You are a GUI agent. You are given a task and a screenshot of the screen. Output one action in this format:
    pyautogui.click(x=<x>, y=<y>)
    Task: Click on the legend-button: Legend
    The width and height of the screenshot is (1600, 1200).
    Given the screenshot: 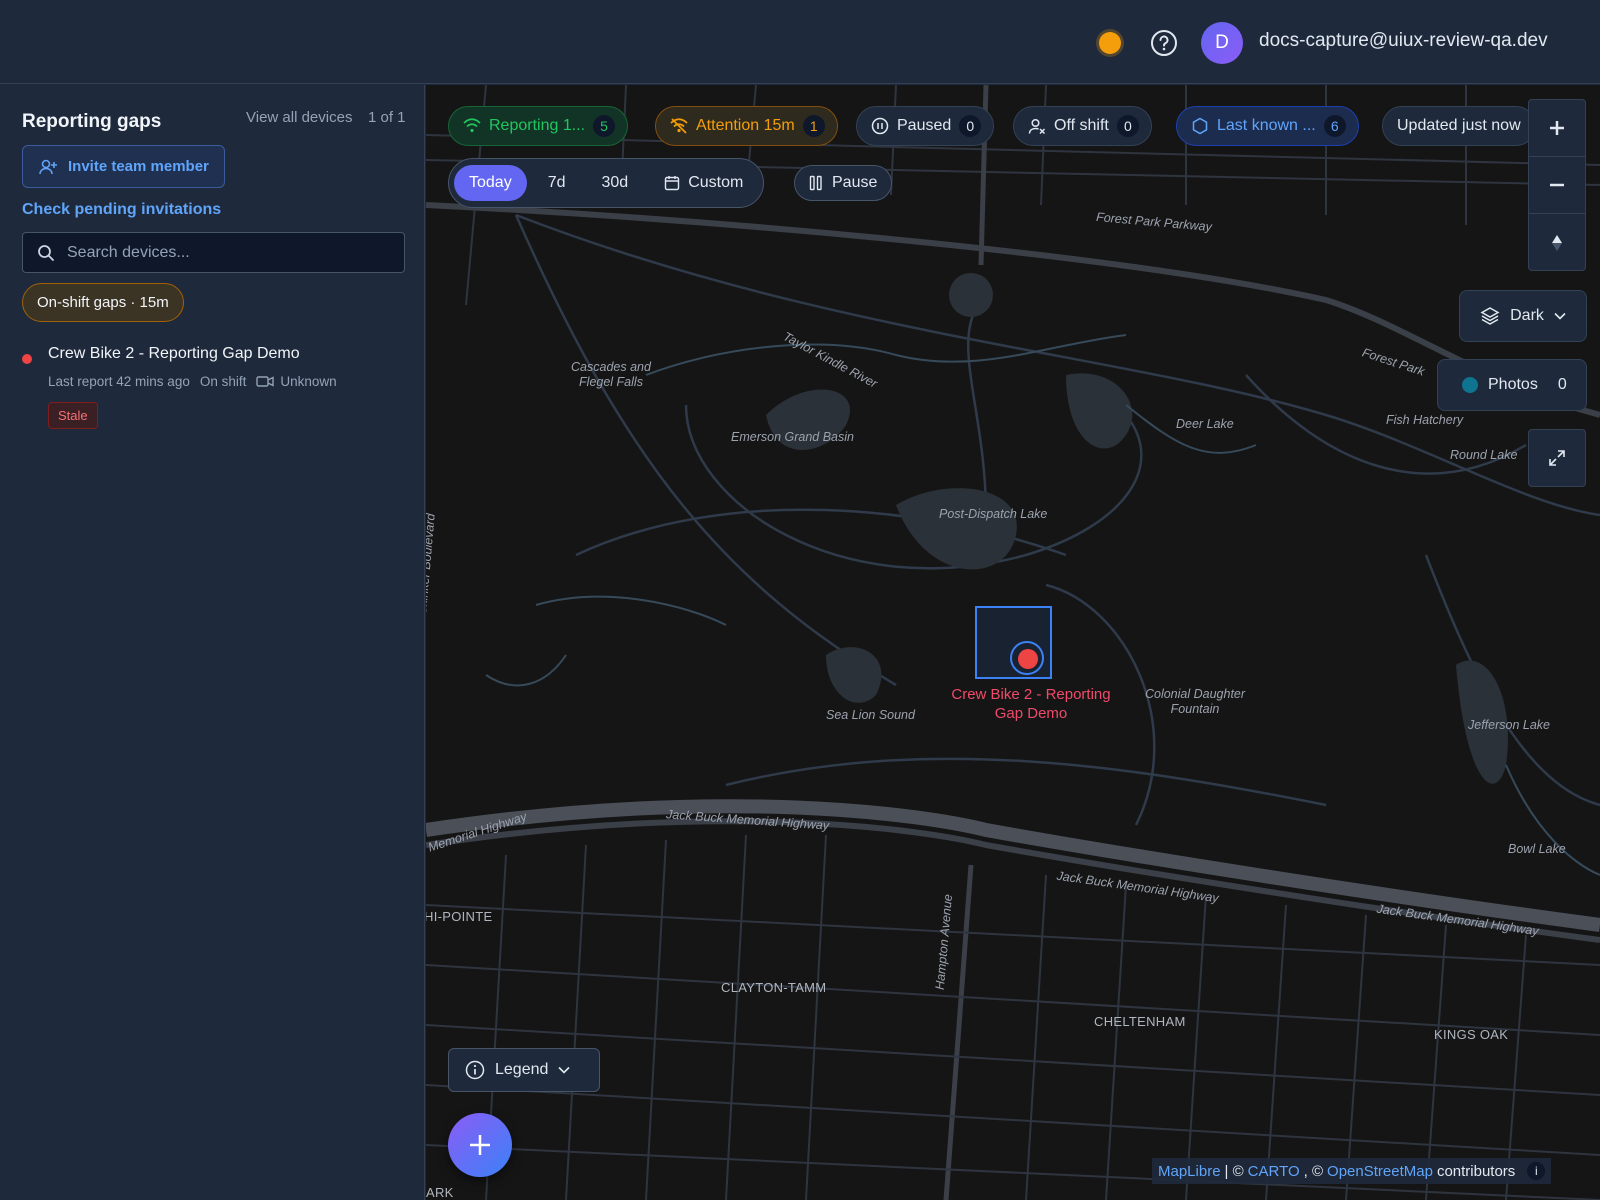 What is the action you would take?
    pyautogui.click(x=524, y=1070)
    